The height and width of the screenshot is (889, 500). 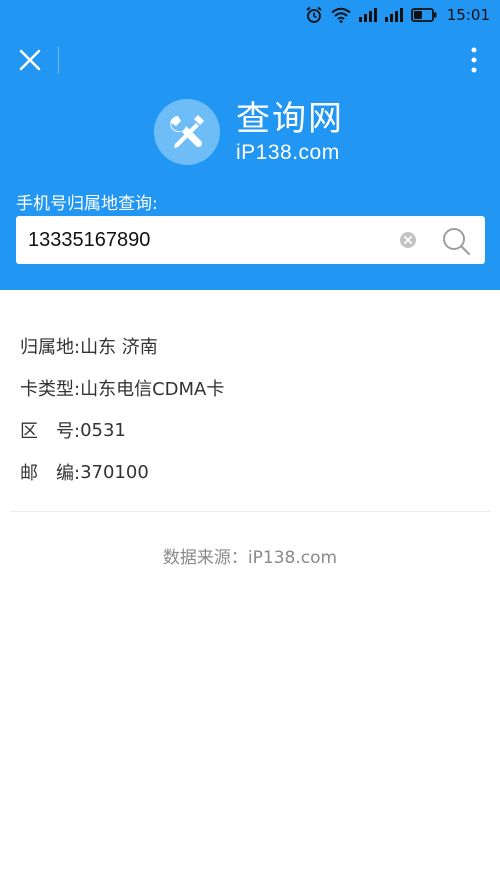 I want to click on result-value: 370100, so click(x=114, y=472).